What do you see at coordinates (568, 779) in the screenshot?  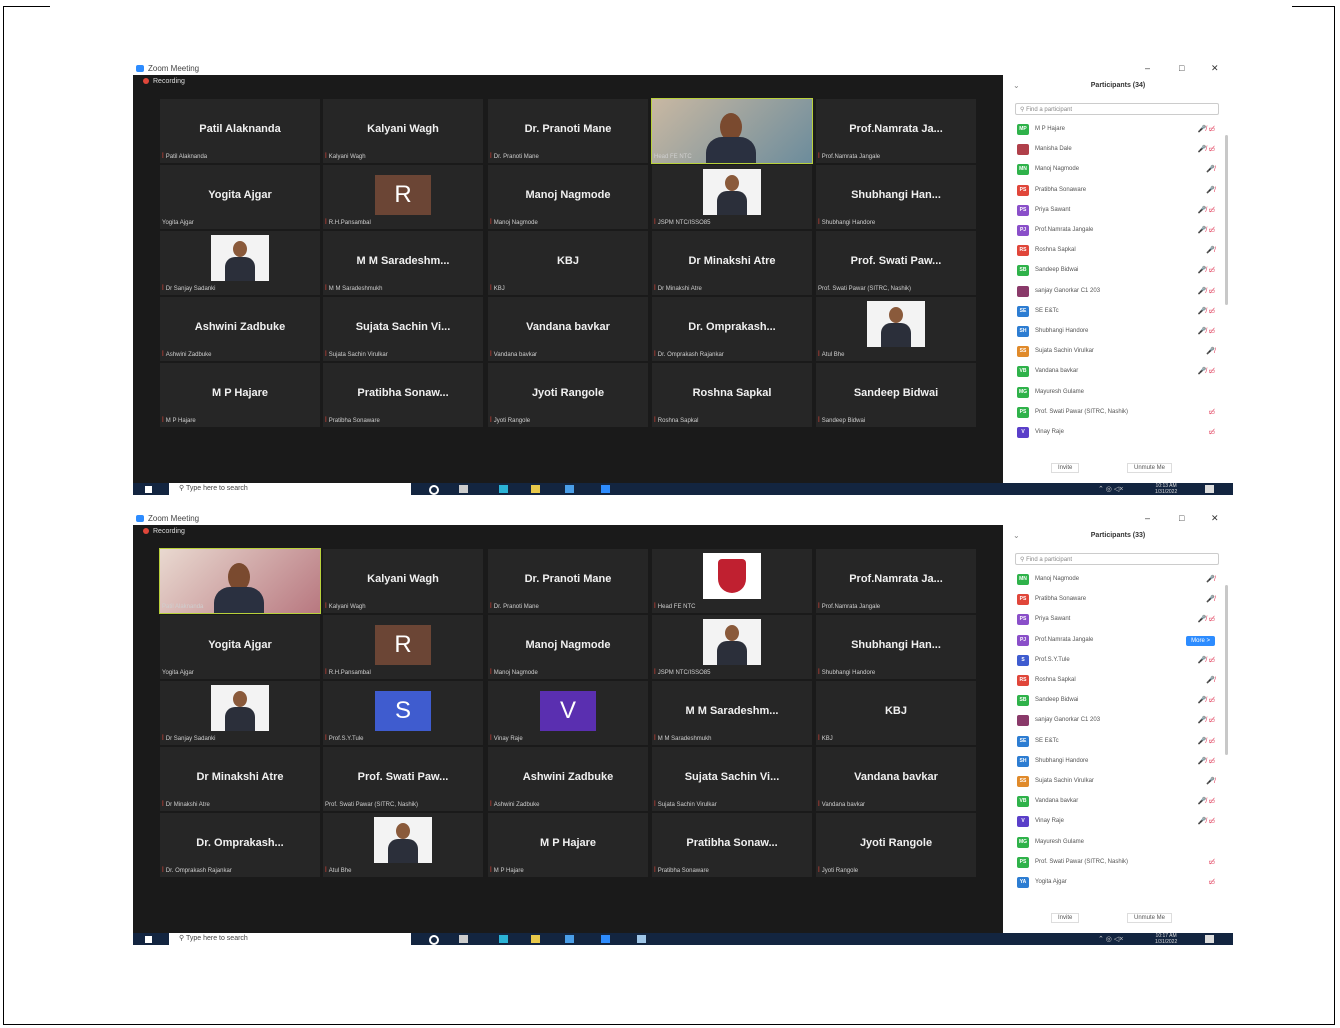 I see `participant-tile: Ashwini Zadbuke ꟾ Ashwini Zadbuke` at bounding box center [568, 779].